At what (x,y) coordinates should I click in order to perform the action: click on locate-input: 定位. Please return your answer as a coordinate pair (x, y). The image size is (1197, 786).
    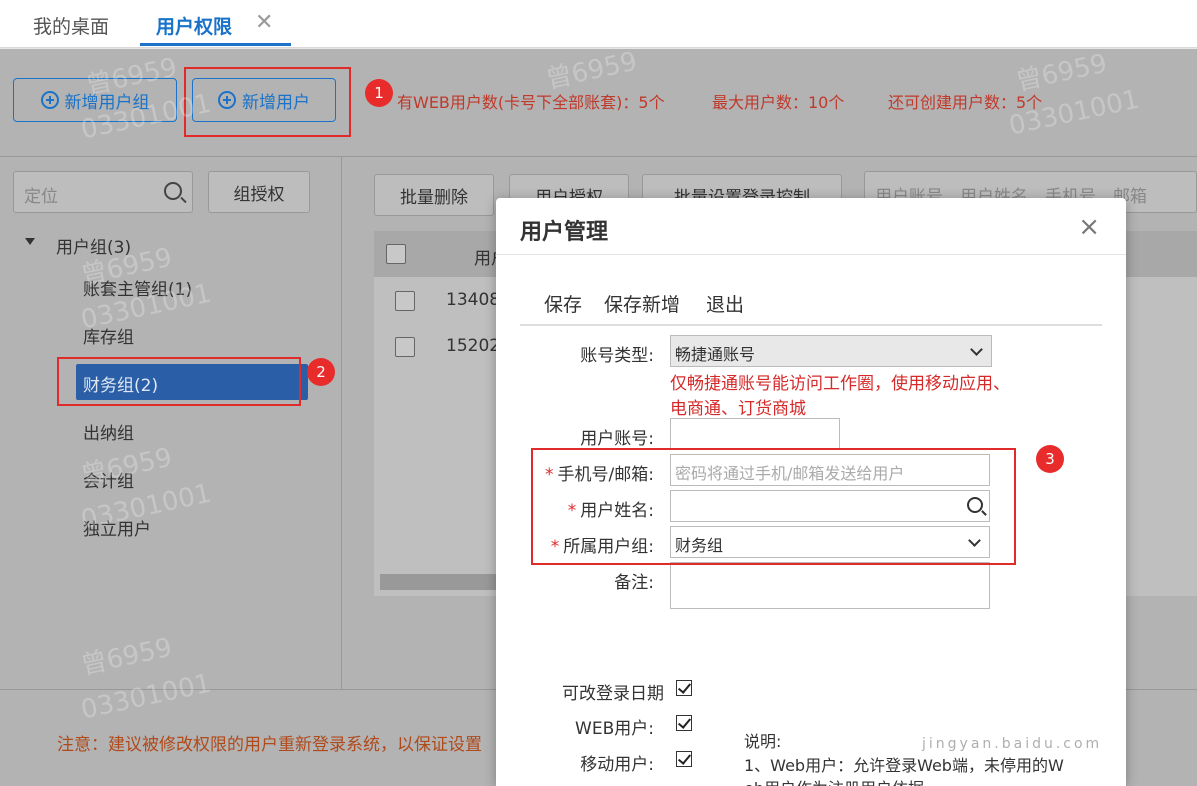
    Looking at the image, I should click on (103, 192).